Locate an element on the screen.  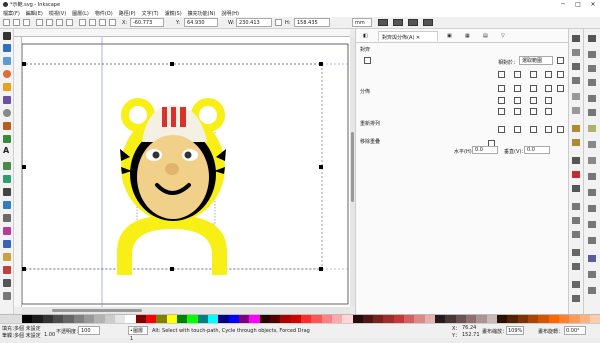
paste-icon is located at coordinates (576, 188).